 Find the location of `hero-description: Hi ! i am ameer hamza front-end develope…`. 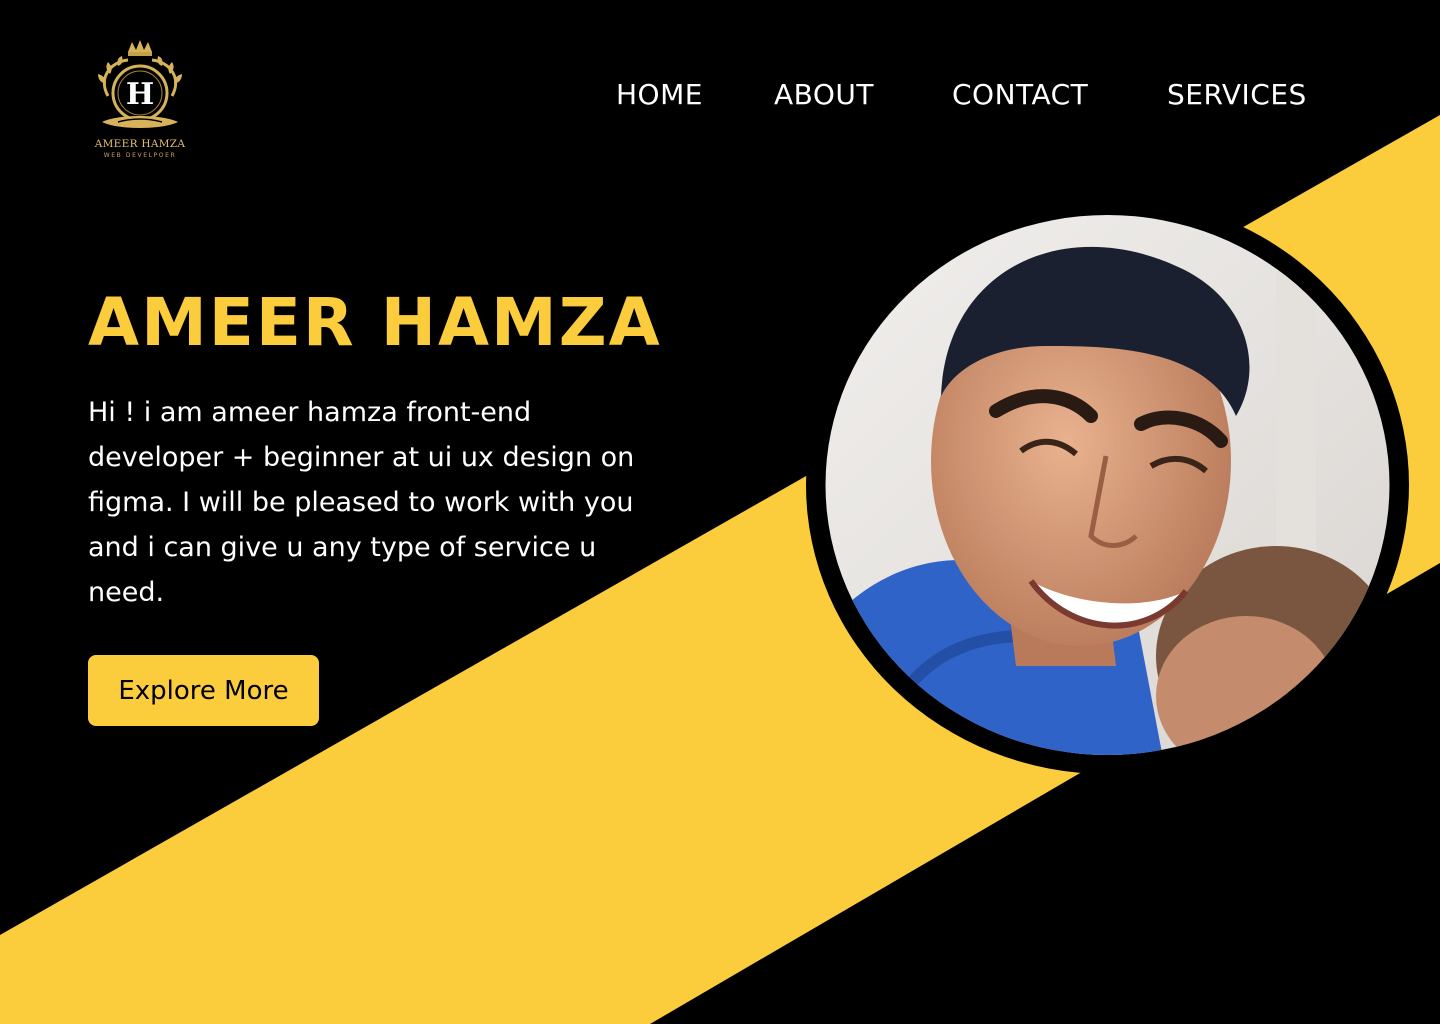

hero-description: Hi ! i am ameer hamza front-end develope… is located at coordinates (361, 502).